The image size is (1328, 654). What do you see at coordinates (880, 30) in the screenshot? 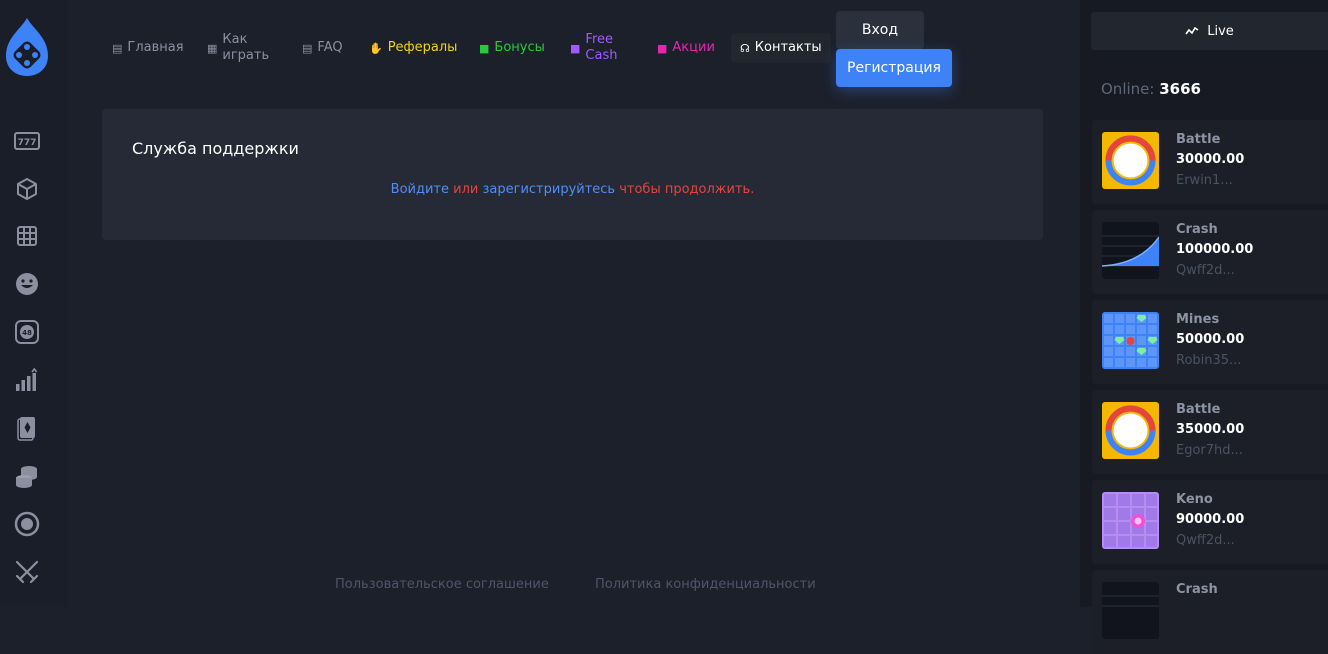
I see `login-button: Вход` at bounding box center [880, 30].